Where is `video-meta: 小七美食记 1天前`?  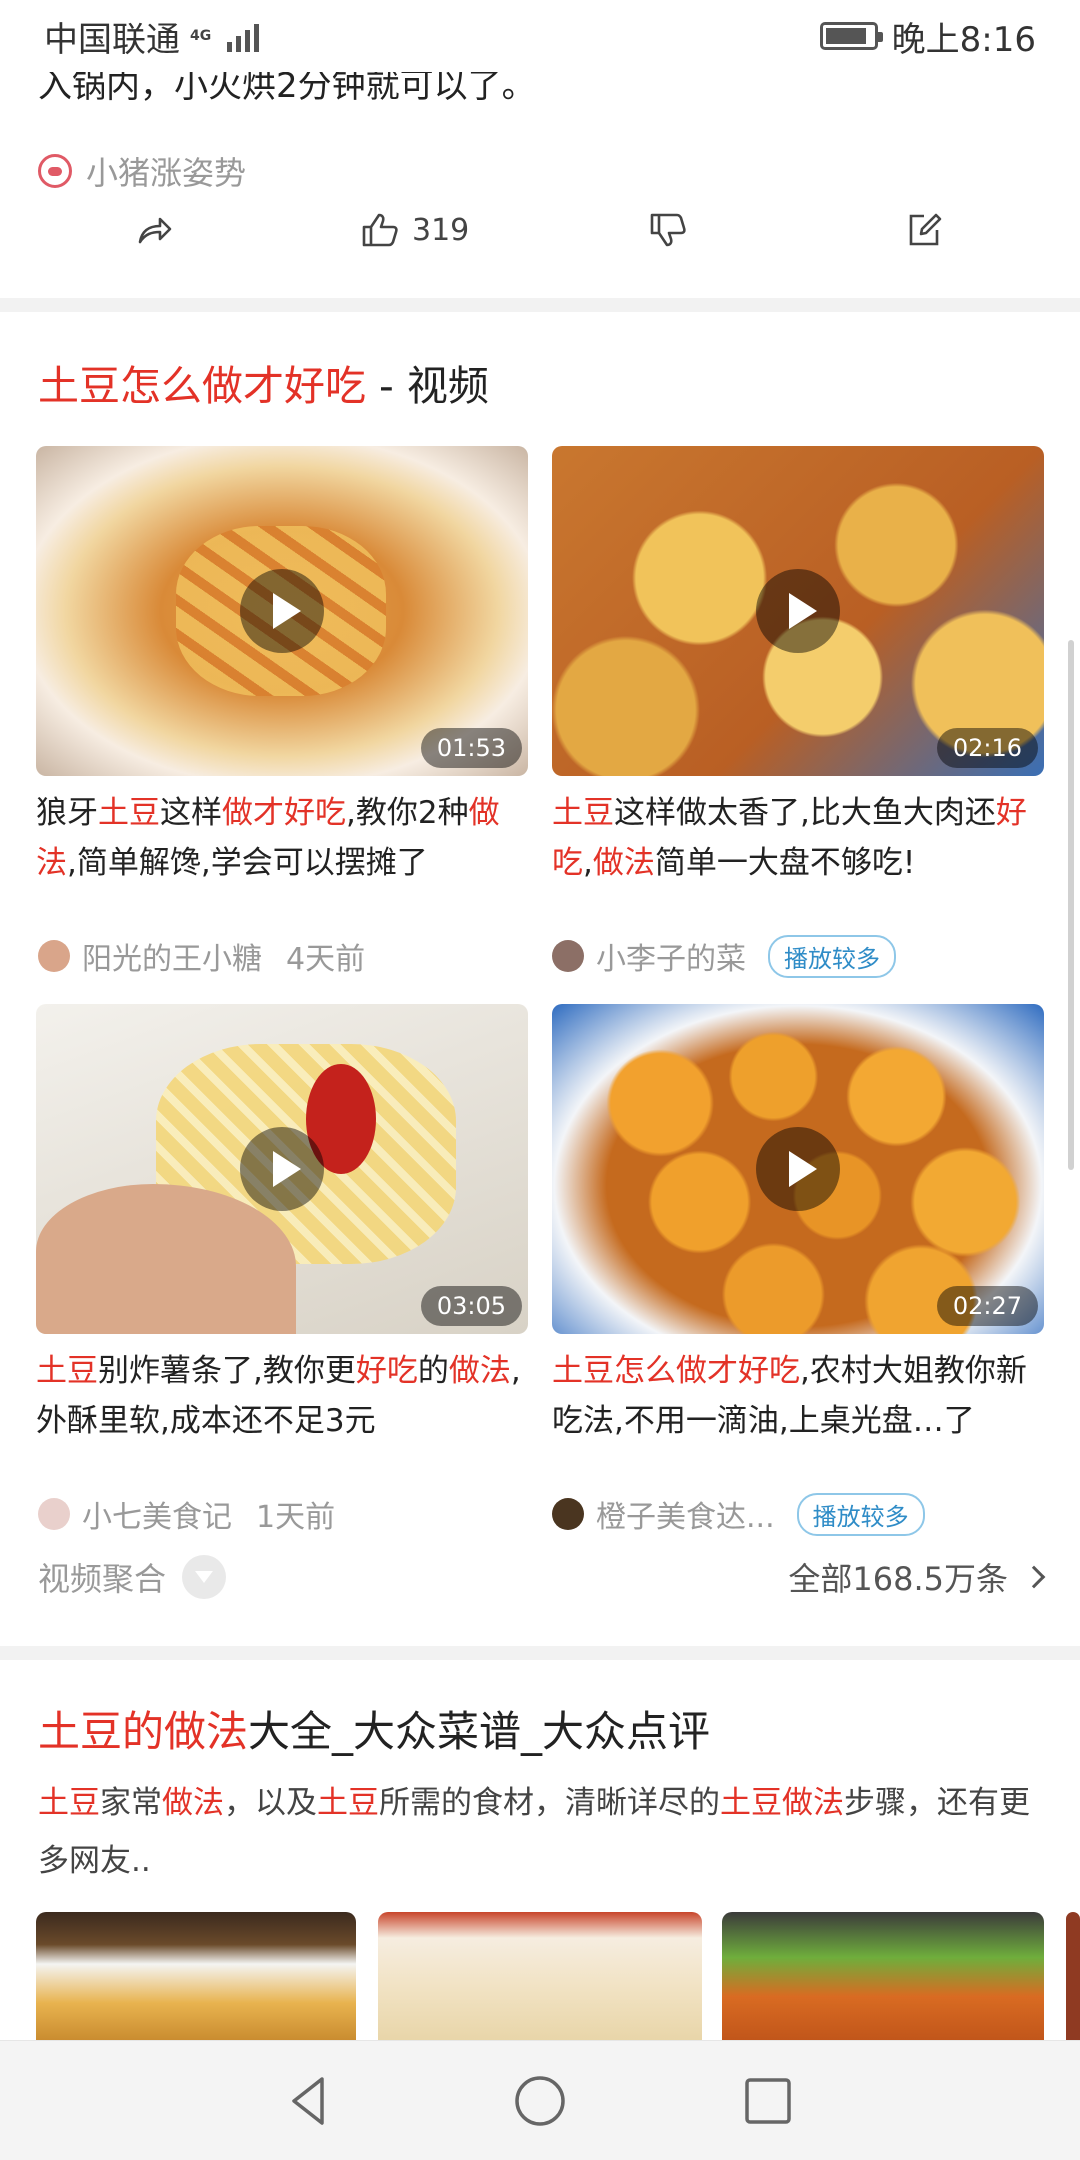 video-meta: 小七美食记 1天前 is located at coordinates (186, 1514).